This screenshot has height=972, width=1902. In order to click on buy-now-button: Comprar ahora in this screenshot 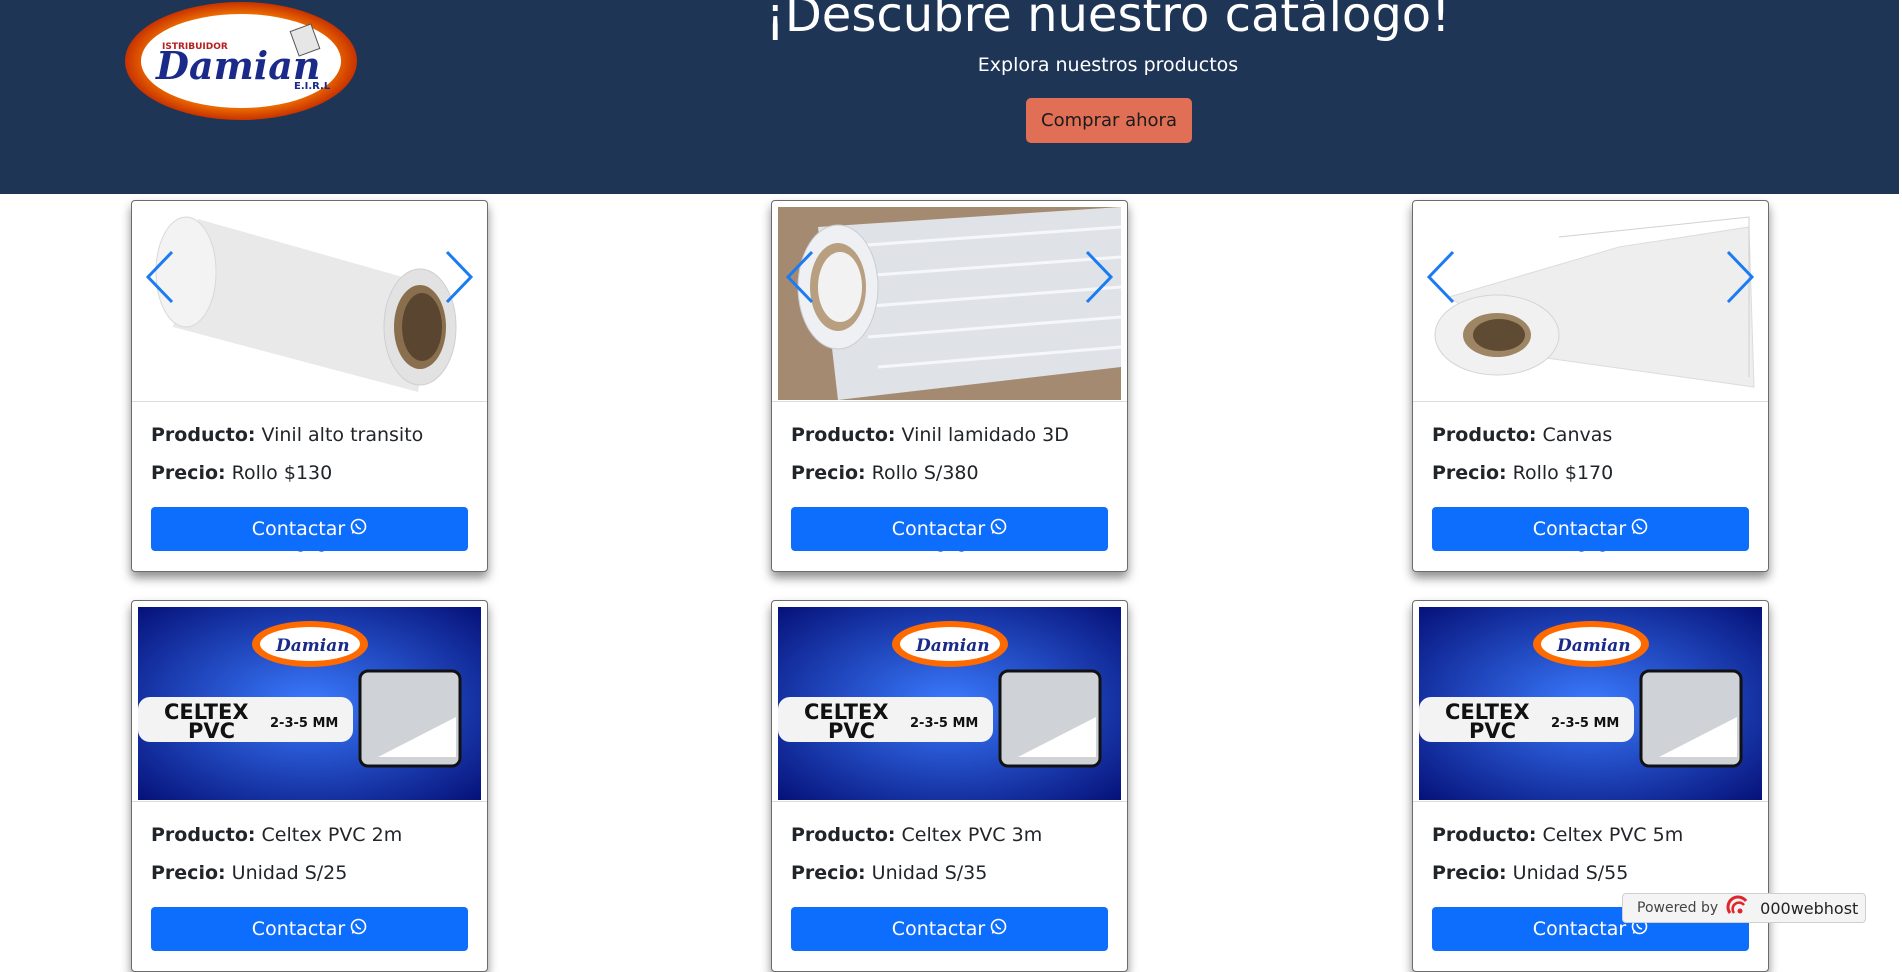, I will do `click(1109, 120)`.